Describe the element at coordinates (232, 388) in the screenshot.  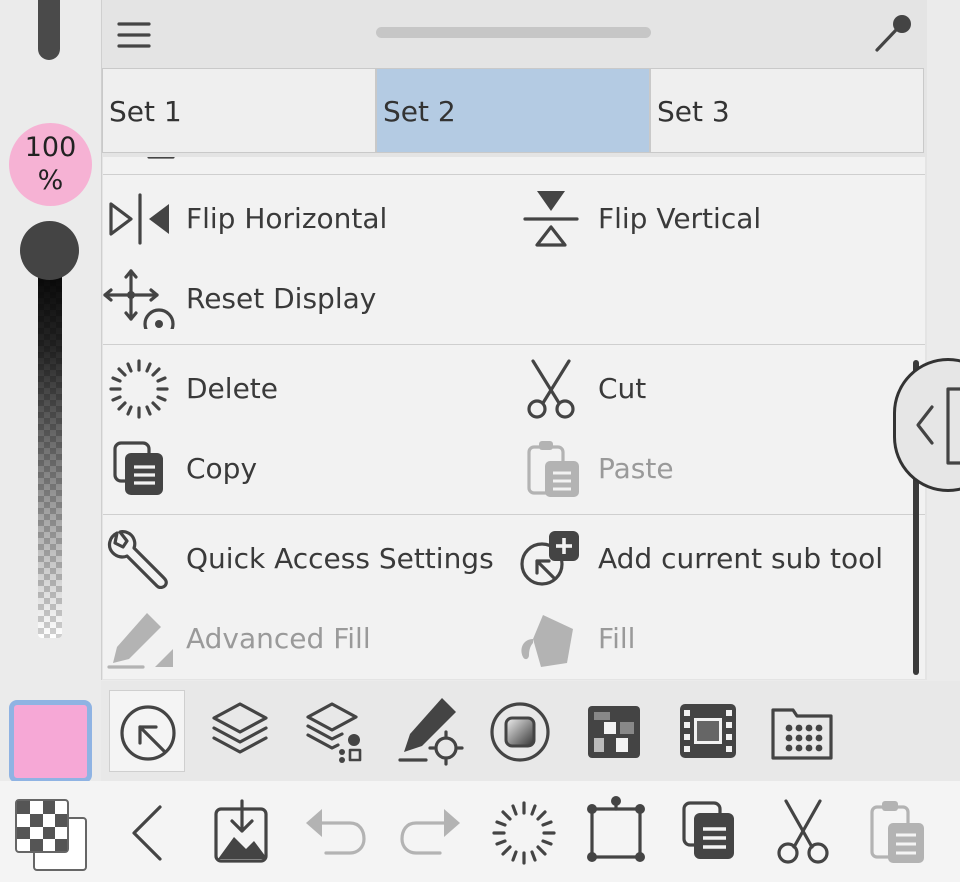
I see `delete-label: Delete` at that location.